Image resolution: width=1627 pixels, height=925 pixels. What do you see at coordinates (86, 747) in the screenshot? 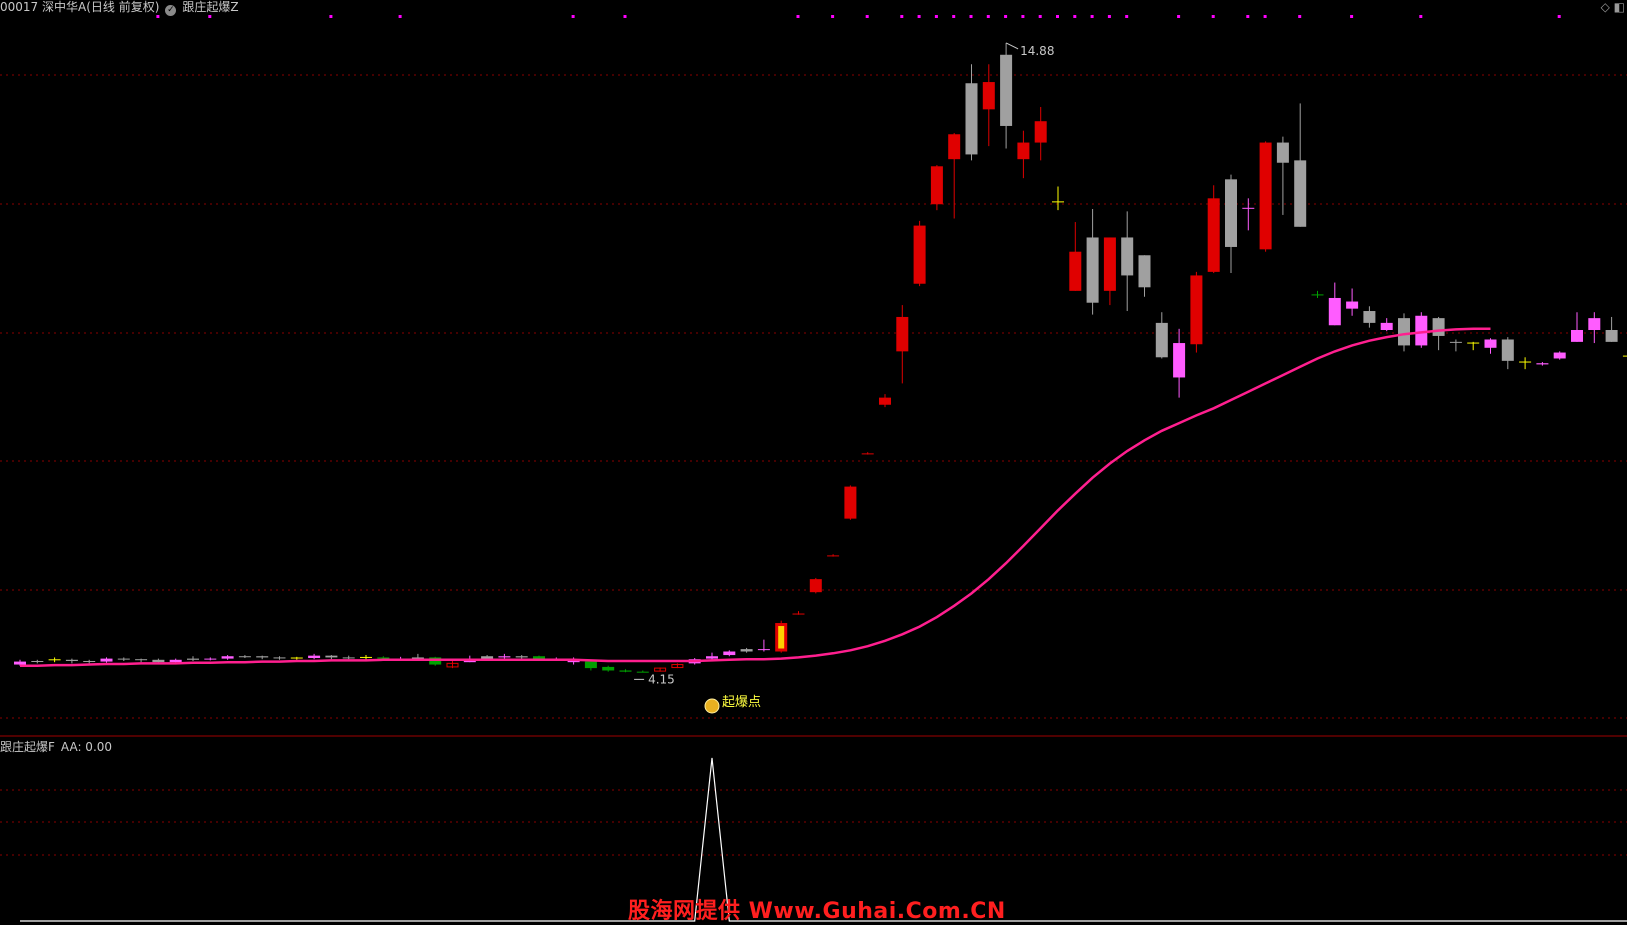
I see `aa-value: AA: 0.00` at bounding box center [86, 747].